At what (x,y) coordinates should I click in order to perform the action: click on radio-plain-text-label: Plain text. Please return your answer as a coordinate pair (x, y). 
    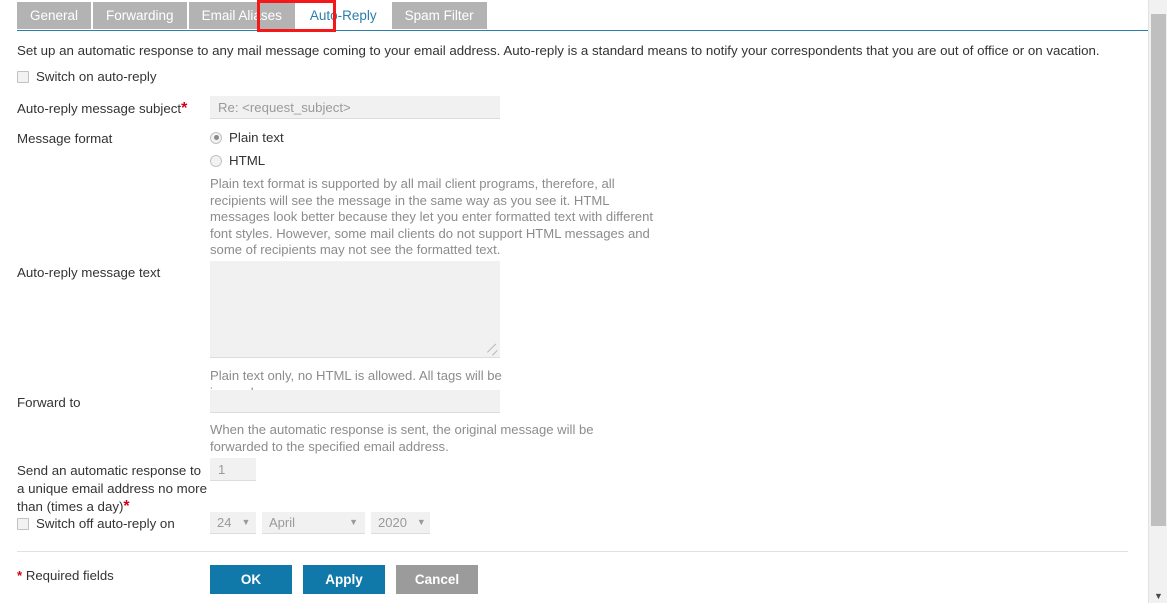
    Looking at the image, I should click on (256, 137).